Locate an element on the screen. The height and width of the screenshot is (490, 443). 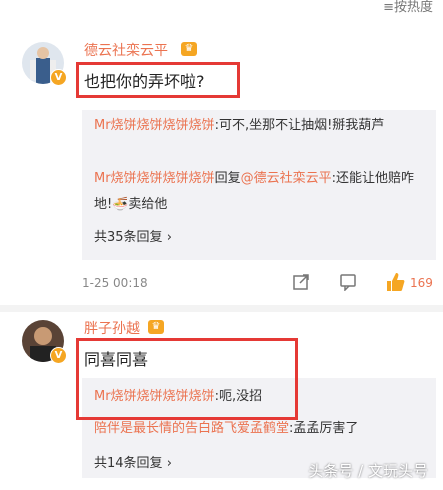
like-count: 169 is located at coordinates (421, 283).